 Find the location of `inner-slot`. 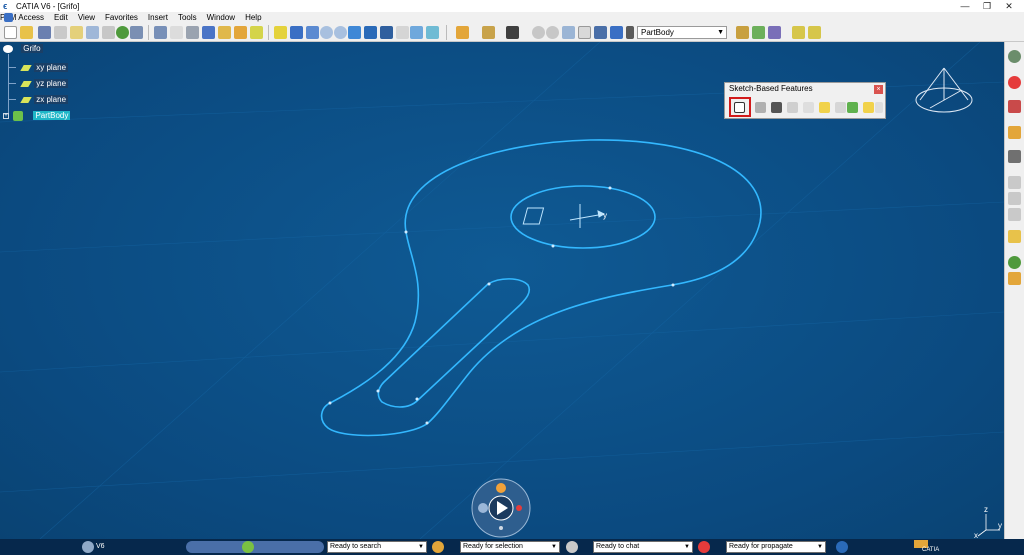

inner-slot is located at coordinates (454, 343).